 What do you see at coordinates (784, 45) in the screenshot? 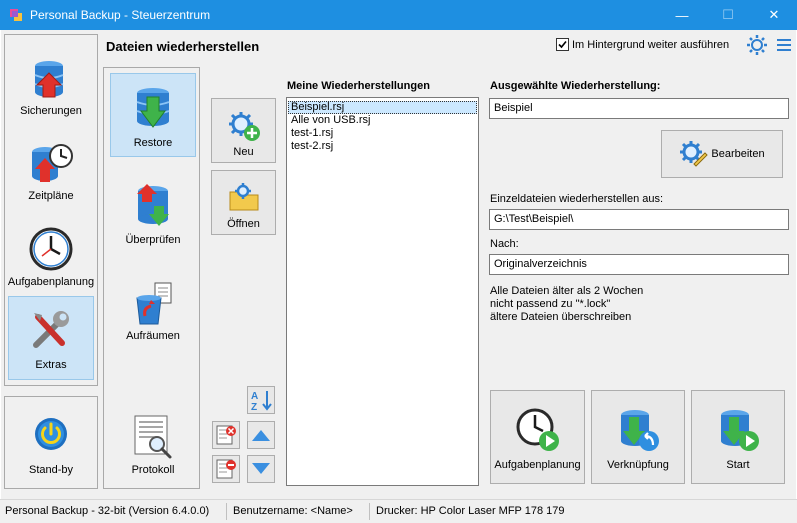
I see `menu-icon` at bounding box center [784, 45].